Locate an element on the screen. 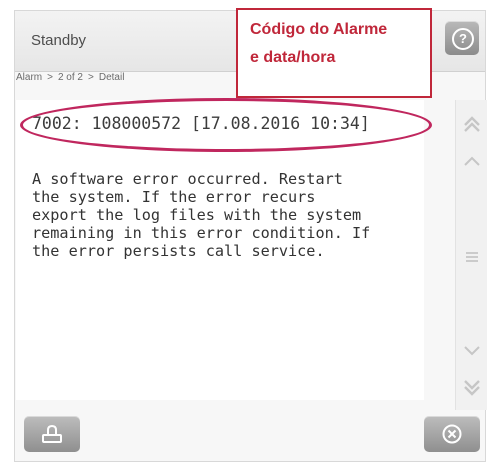 This screenshot has height=466, width=489. breadcrumb: Alarm > 2 of 2 > Detail is located at coordinates (70, 77).